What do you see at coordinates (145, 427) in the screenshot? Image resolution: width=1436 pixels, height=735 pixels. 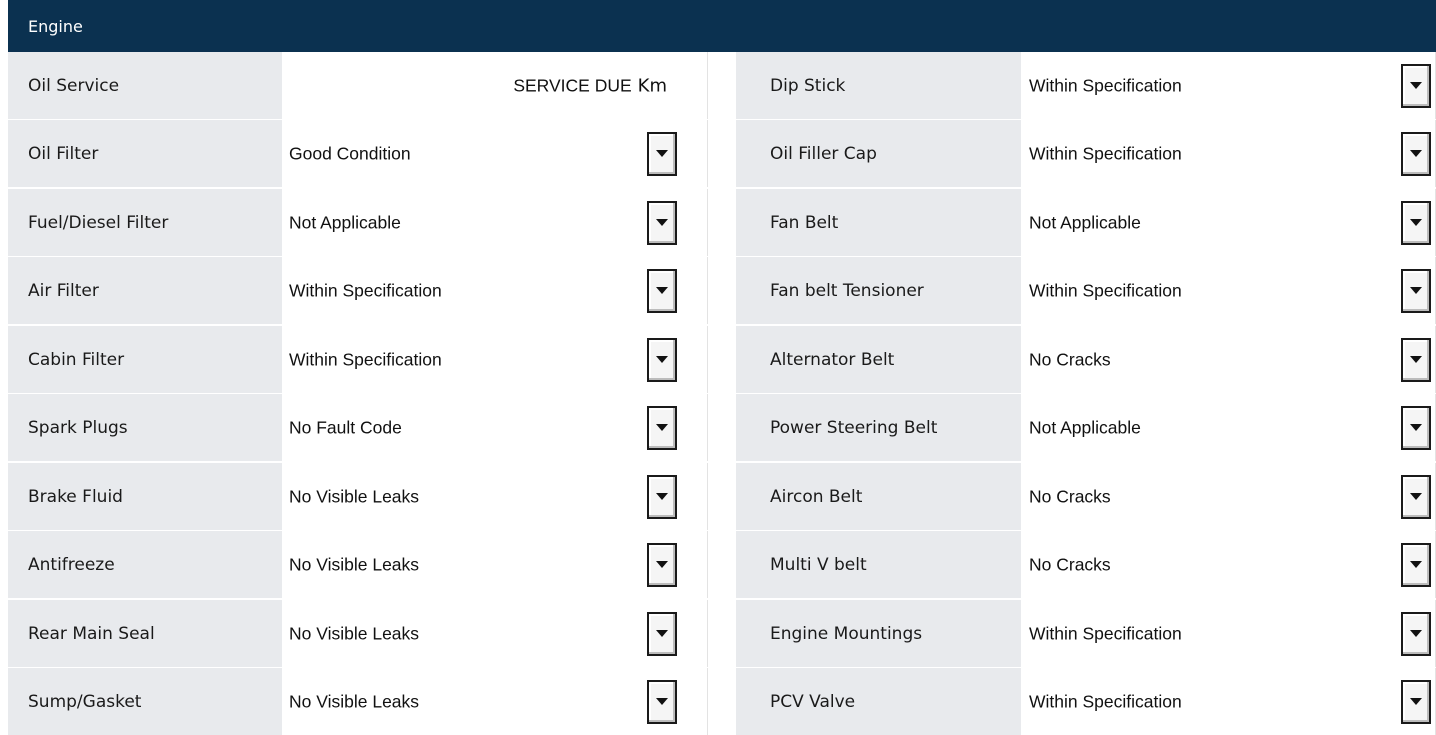 I see `field-label: Spark Plugs` at bounding box center [145, 427].